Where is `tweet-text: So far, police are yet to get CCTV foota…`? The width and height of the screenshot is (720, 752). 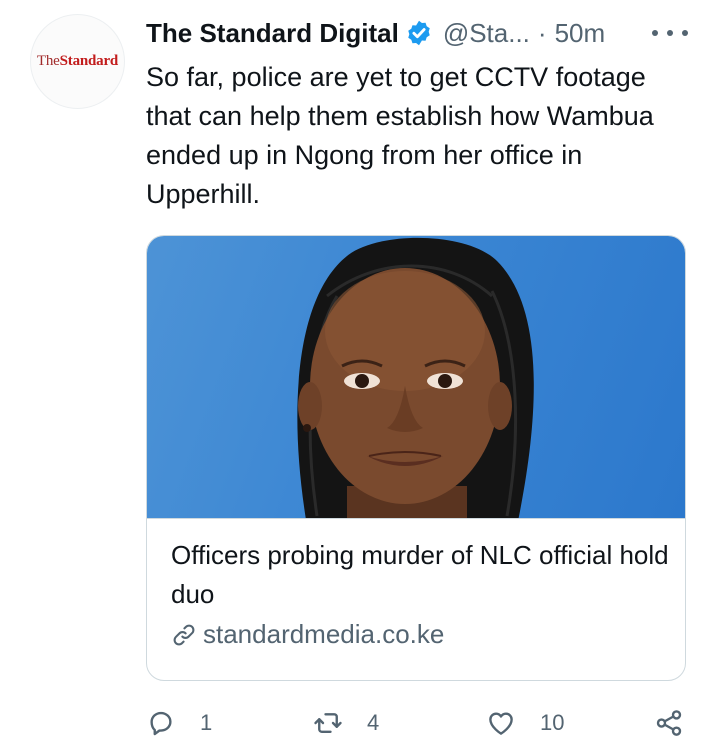 tweet-text: So far, police are yet to get CCTV foota… is located at coordinates (400, 135).